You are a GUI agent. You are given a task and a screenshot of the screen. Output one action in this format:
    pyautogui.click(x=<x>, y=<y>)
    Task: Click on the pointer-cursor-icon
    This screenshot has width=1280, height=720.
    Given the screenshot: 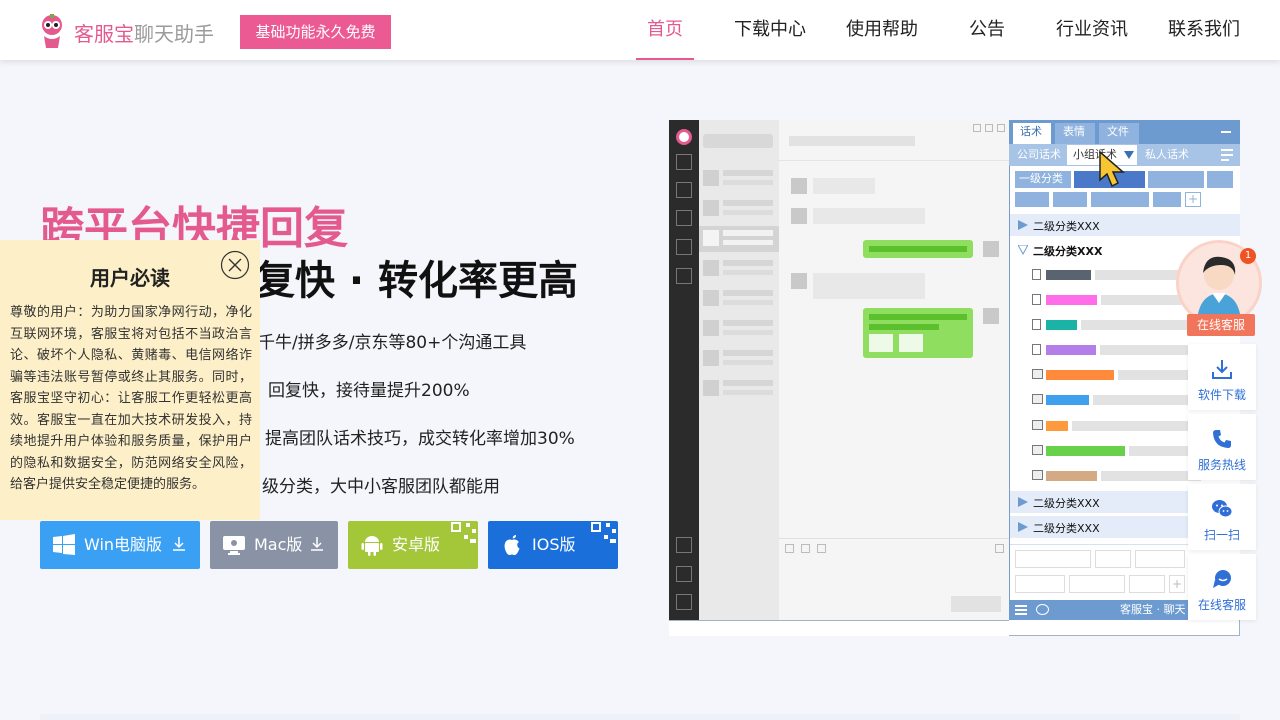 What is the action you would take?
    pyautogui.click(x=1112, y=169)
    